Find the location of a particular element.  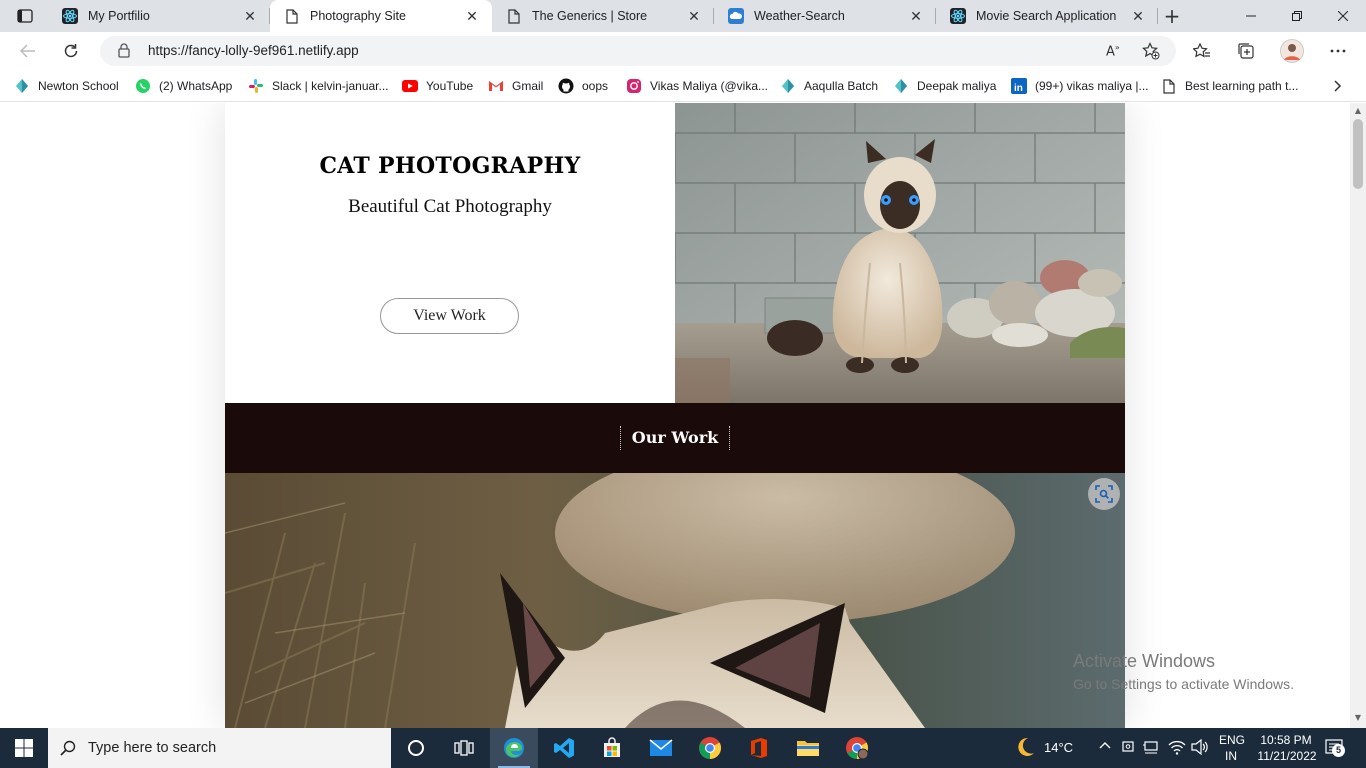

back-arrow-icon is located at coordinates (28, 51).